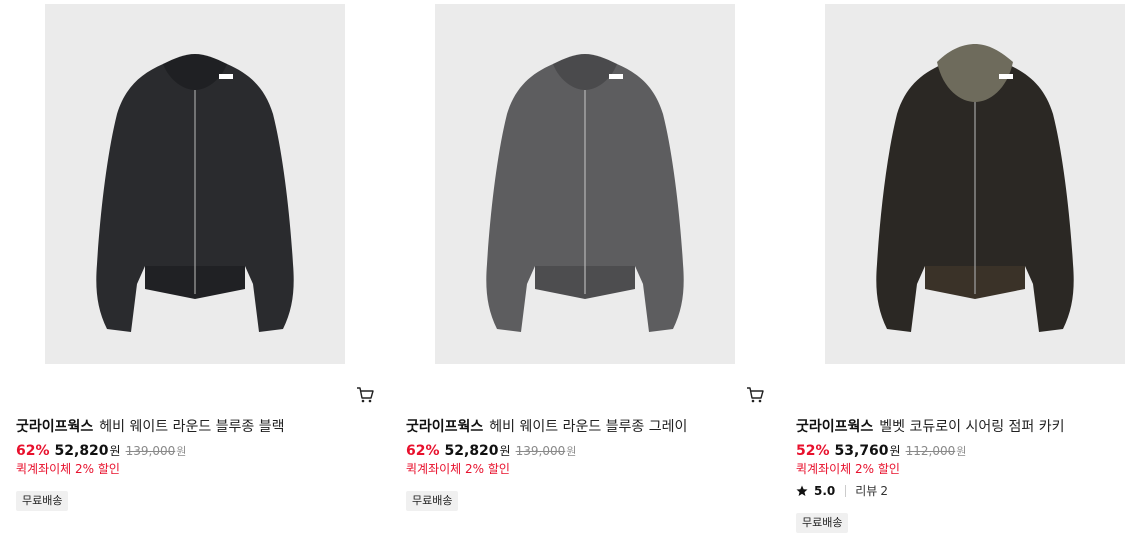 The width and height of the screenshot is (1134, 537). I want to click on product-title: 굿라이프웍스 벨벳 코듀로이 시어링 점퍼 카키, so click(965, 427).